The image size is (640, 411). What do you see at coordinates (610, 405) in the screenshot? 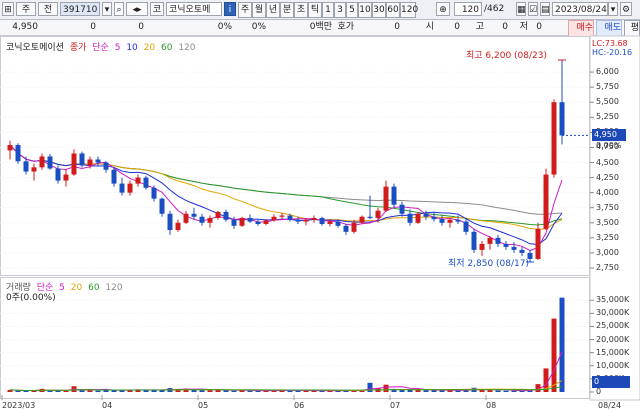
I see `current-date-label: 08/24` at bounding box center [610, 405].